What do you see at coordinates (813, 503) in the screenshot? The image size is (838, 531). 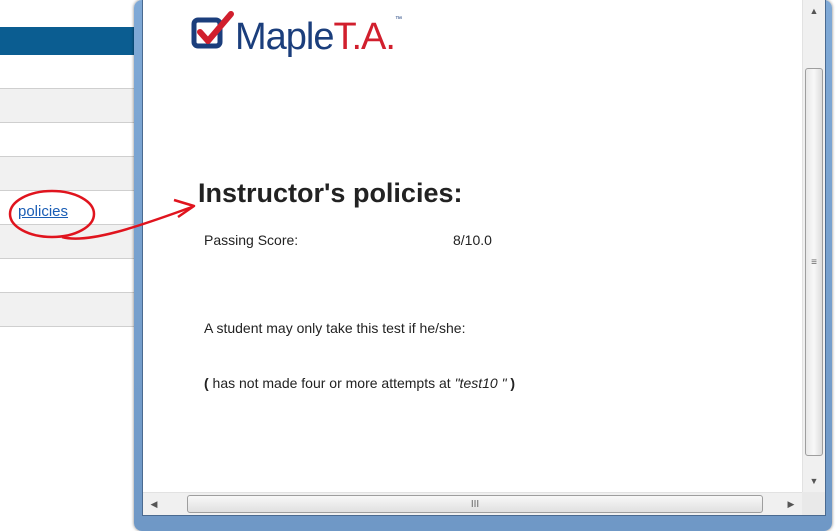 I see `scrollbar-corner` at bounding box center [813, 503].